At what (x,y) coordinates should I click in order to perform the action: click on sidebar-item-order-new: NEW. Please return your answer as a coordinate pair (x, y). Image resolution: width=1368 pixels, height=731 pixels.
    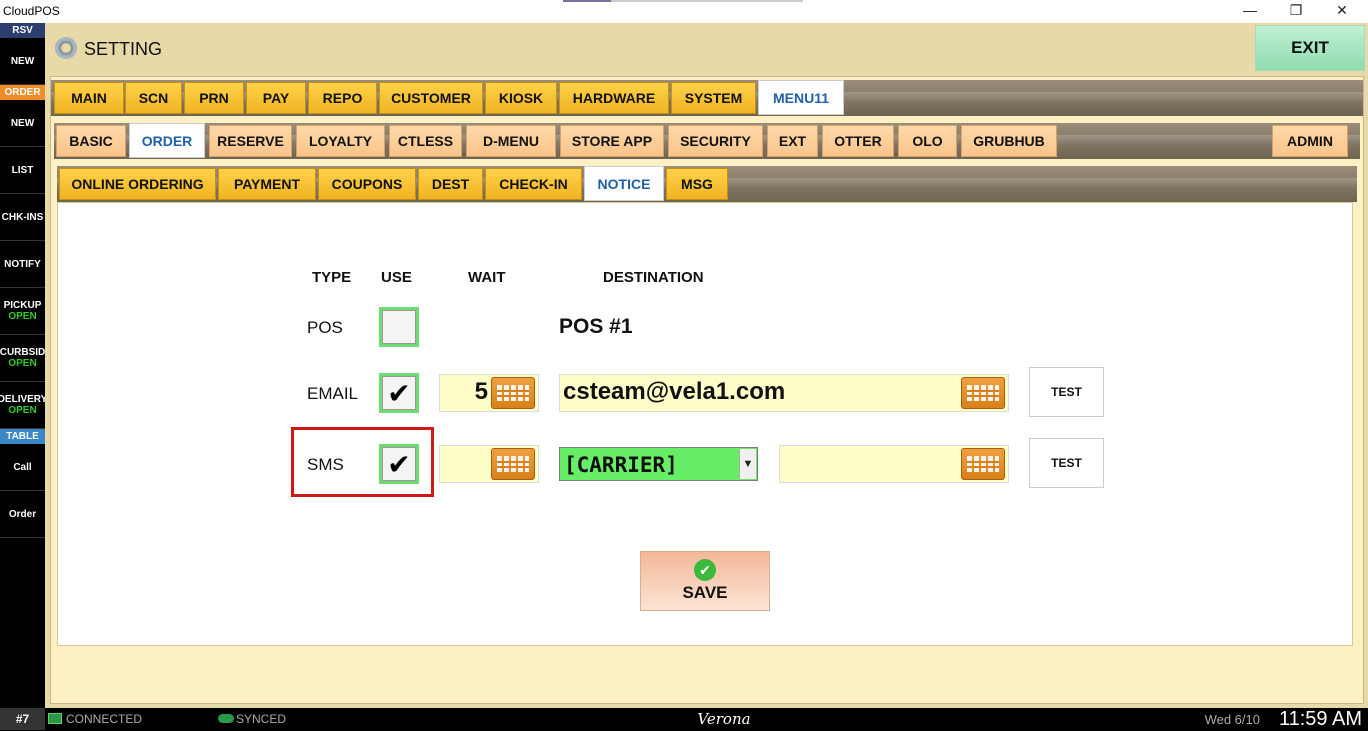
    Looking at the image, I should click on (22, 123).